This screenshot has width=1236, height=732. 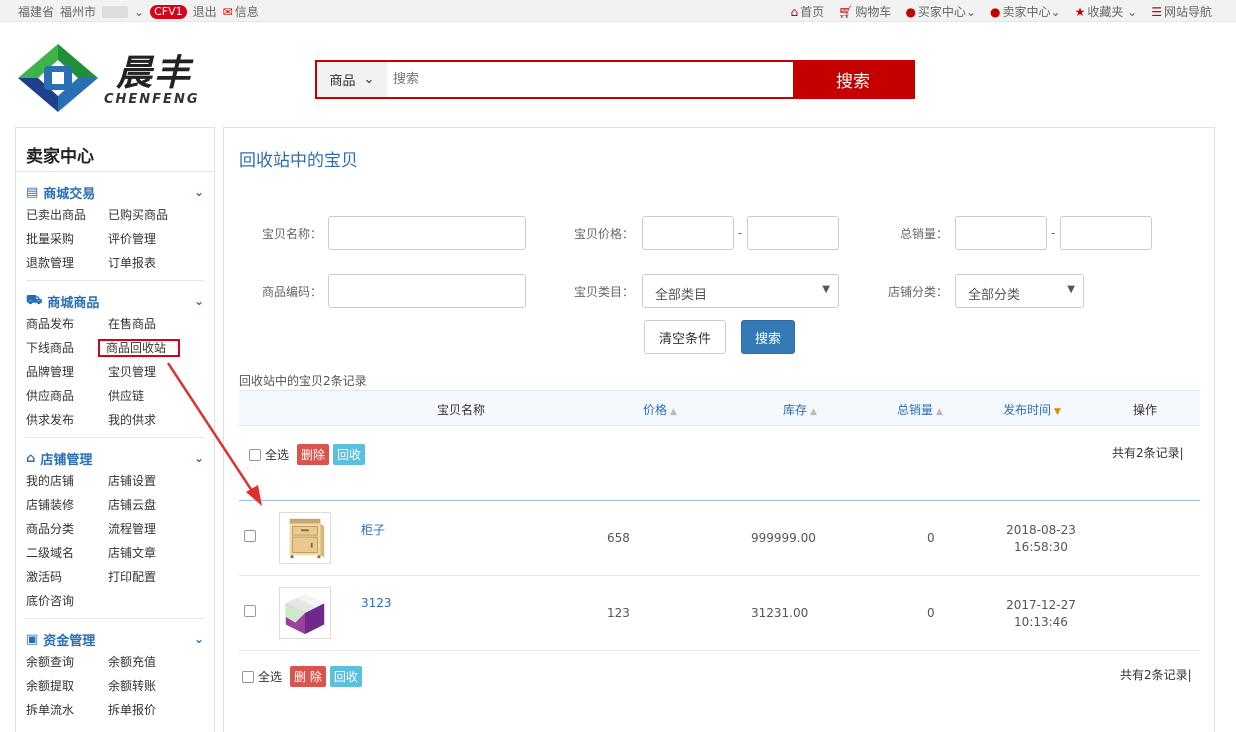 What do you see at coordinates (115, 673) in the screenshot?
I see `sidebar-section-funds: ▣ 资金管理 ⌄ 余额查询 余额充值 余额提取 余额转账 拆单流水 拆单报价` at bounding box center [115, 673].